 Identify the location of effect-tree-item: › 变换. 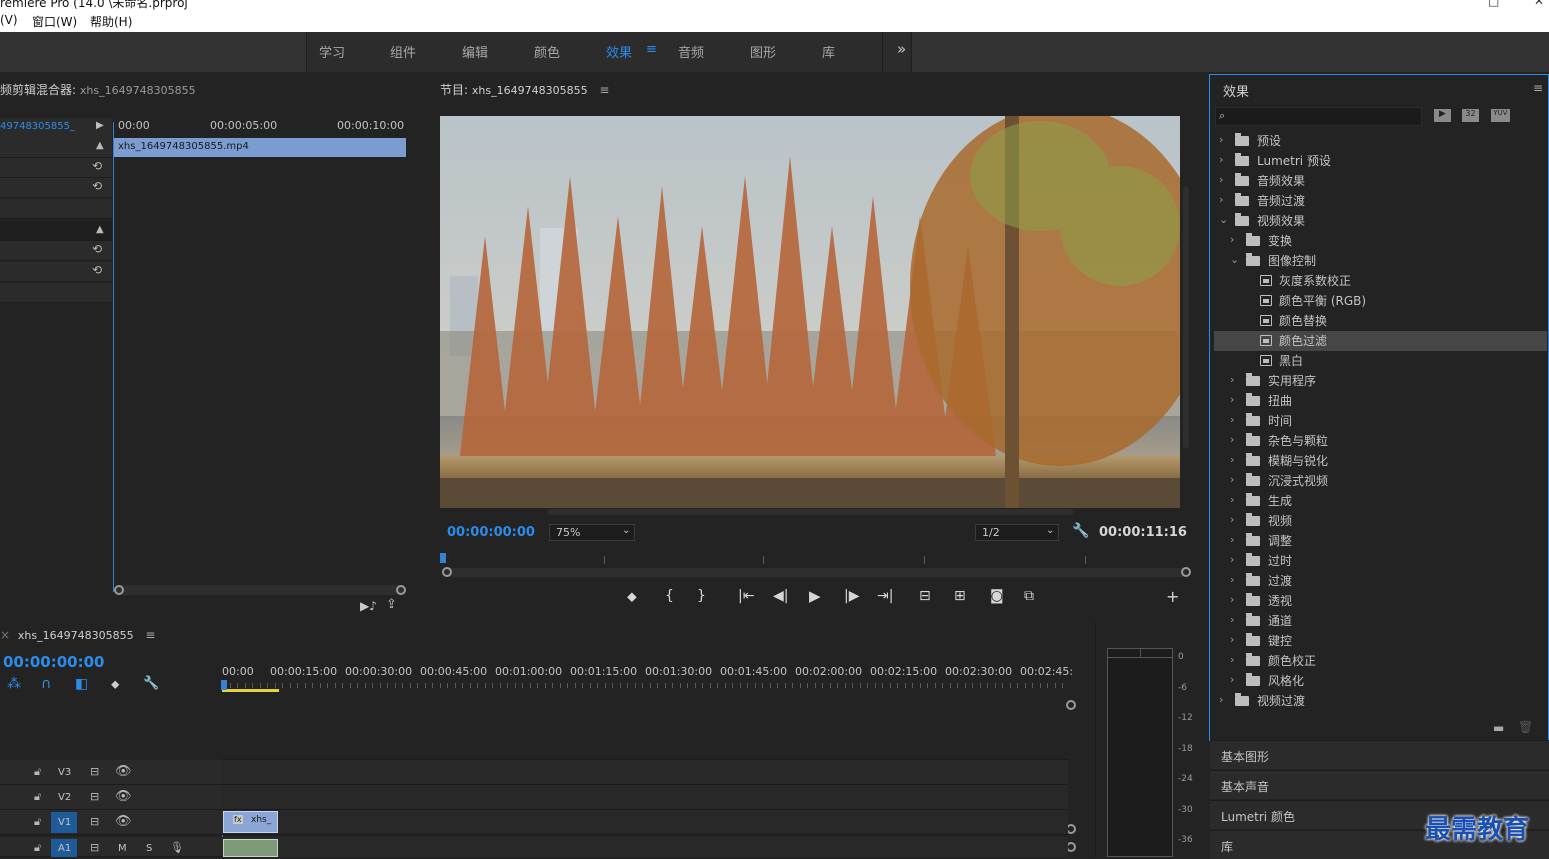
(1380, 241).